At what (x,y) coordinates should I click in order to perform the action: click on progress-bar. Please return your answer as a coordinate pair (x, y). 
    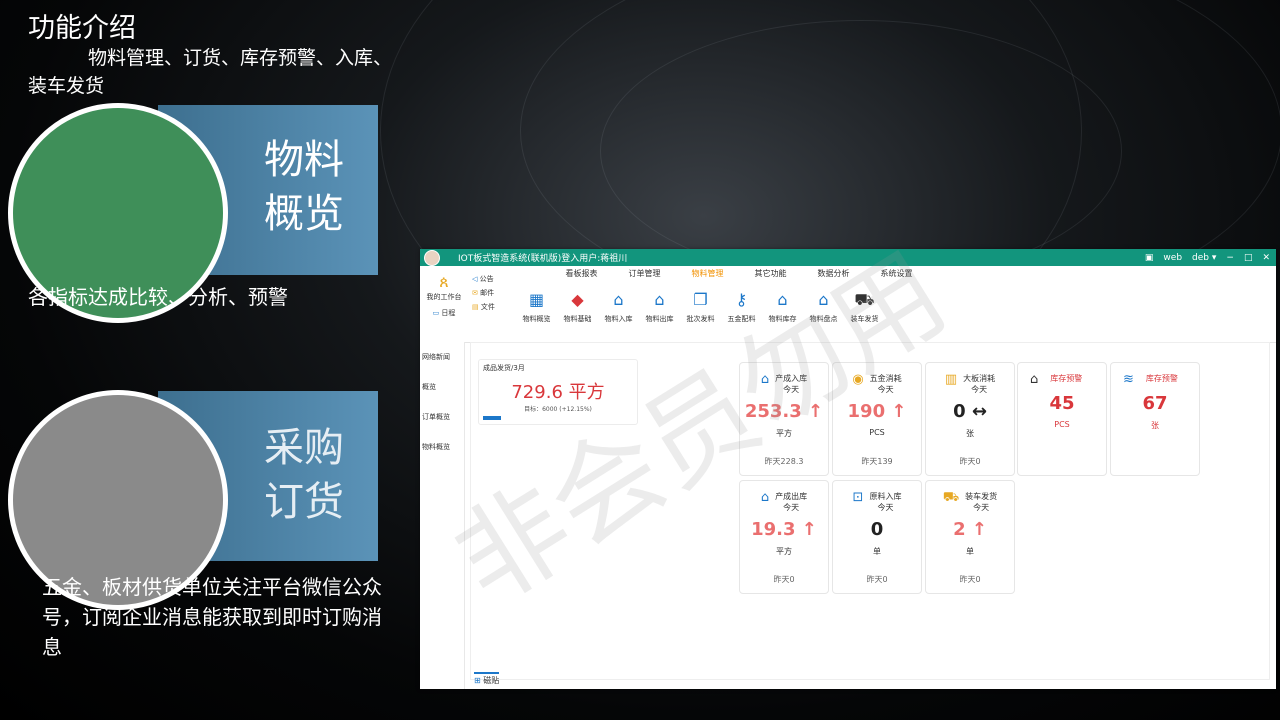
    Looking at the image, I should click on (492, 418).